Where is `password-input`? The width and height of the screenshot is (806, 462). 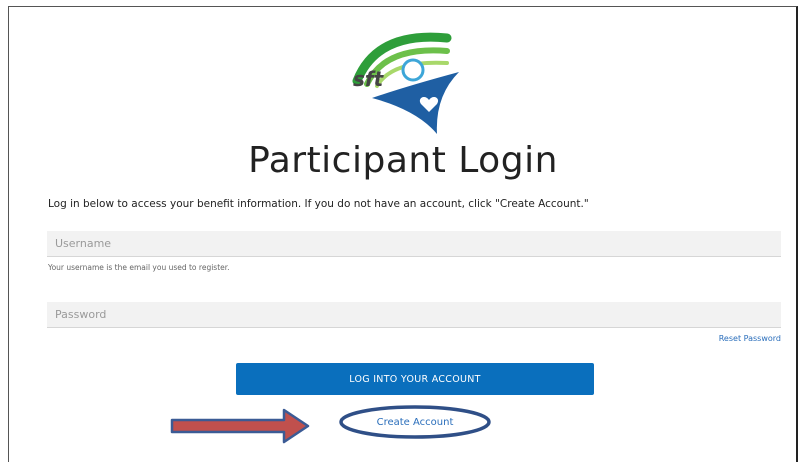 password-input is located at coordinates (414, 315).